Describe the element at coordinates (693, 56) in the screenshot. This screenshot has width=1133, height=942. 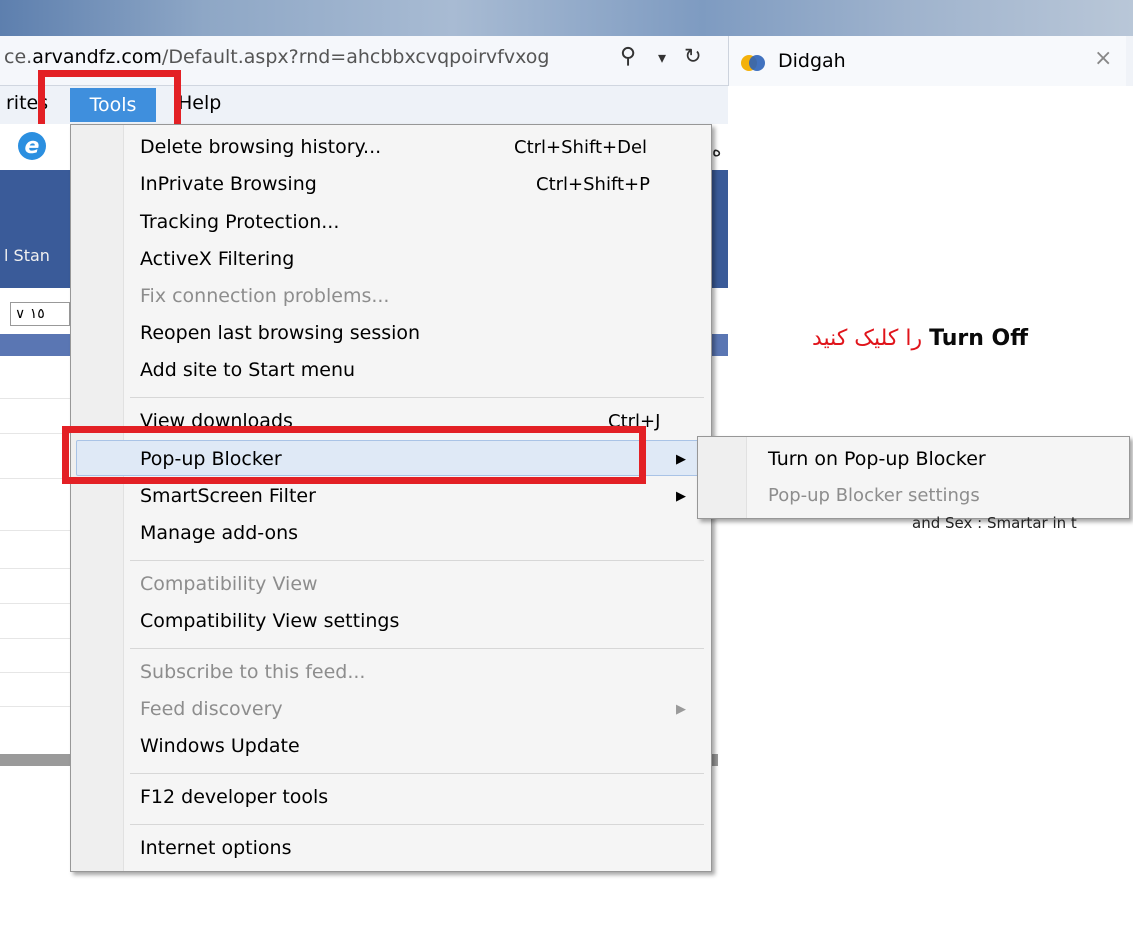
I see `refresh-icon: ↻` at that location.